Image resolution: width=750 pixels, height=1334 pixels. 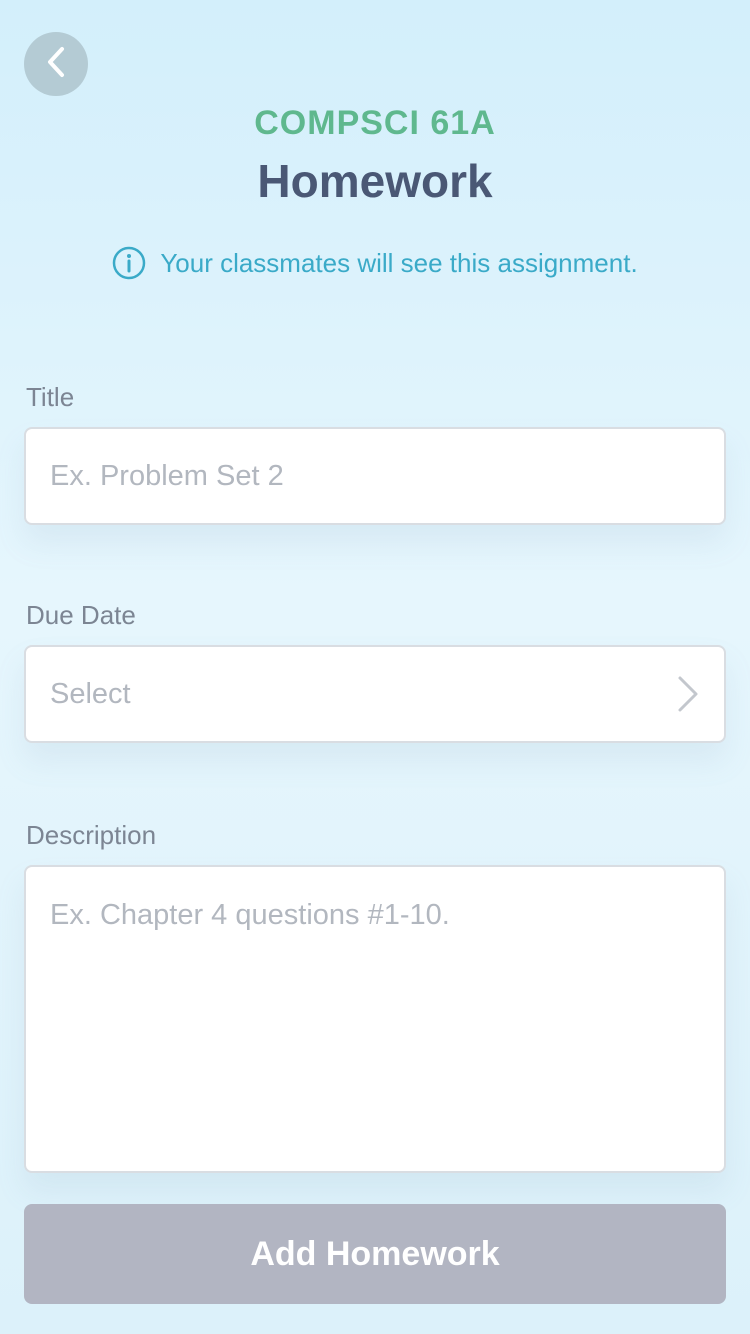 I want to click on title-placeholder: Ex. Problem Set 2, so click(x=167, y=475).